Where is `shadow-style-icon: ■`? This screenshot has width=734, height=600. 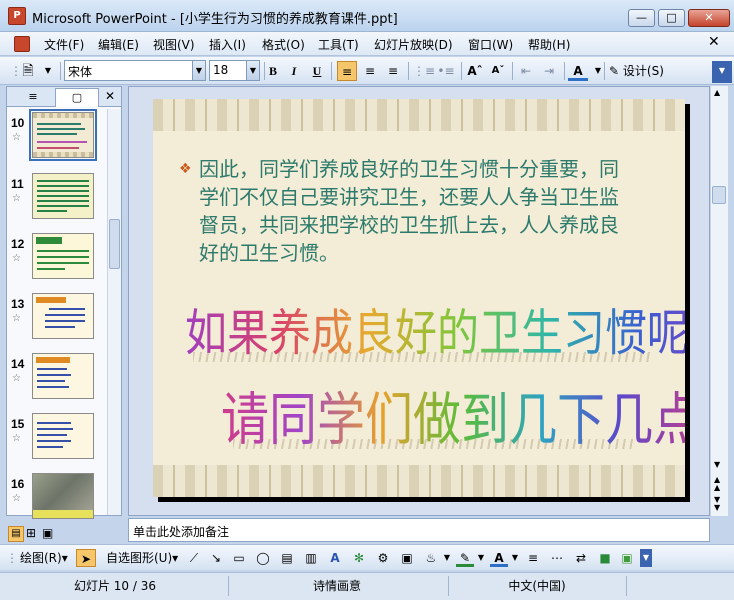 shadow-style-icon: ■ is located at coordinates (605, 558).